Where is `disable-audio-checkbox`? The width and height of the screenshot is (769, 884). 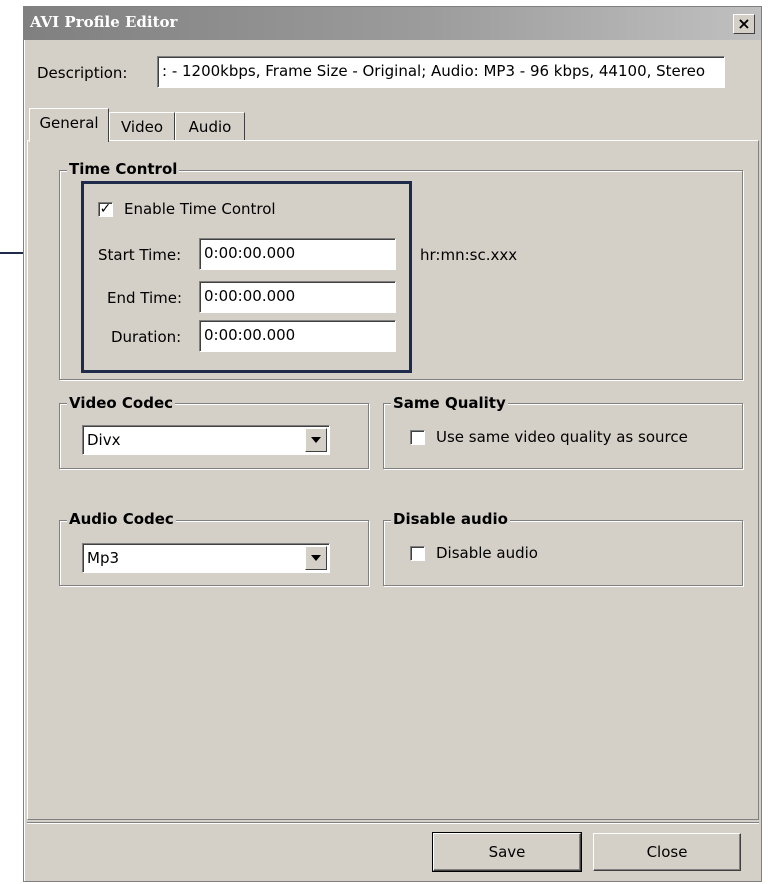 disable-audio-checkbox is located at coordinates (417, 553).